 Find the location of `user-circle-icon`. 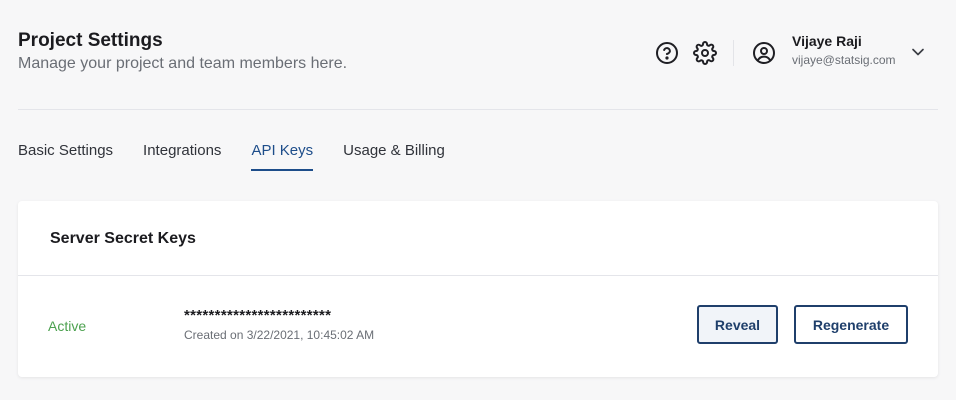

user-circle-icon is located at coordinates (764, 53).